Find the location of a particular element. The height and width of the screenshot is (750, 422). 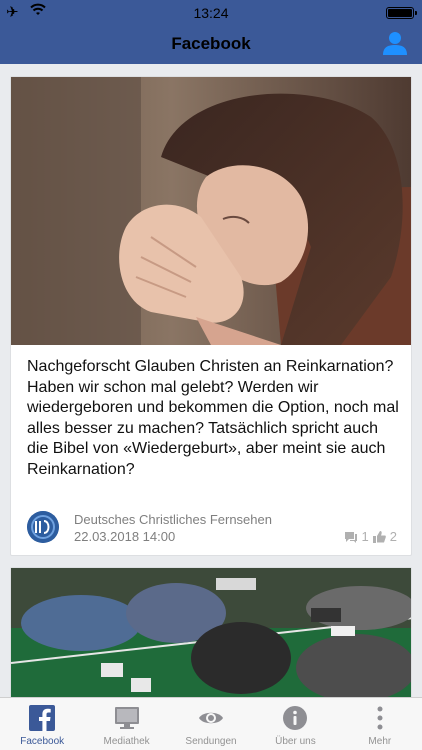

page-title: Facebook is located at coordinates (211, 43).